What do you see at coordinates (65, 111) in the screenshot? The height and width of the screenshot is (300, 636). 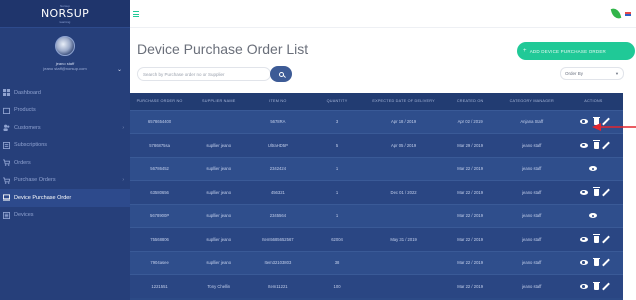 I see `sidebar-item-products: Products` at bounding box center [65, 111].